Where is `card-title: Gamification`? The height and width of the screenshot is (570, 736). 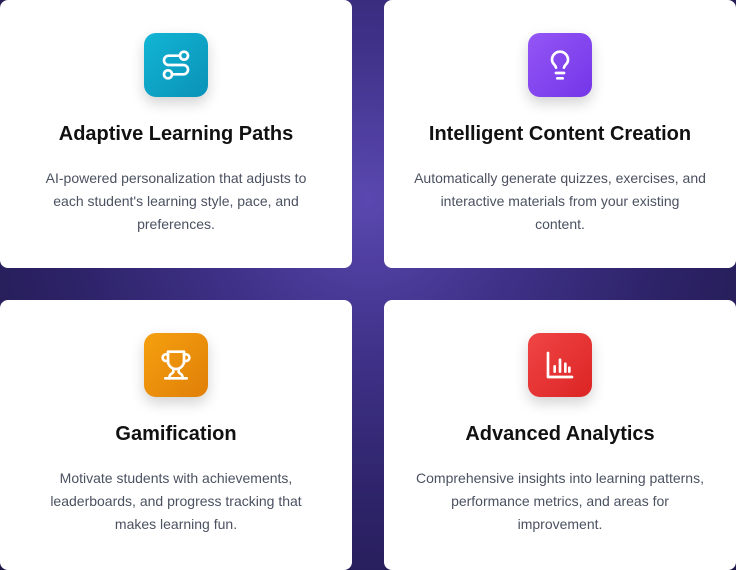 card-title: Gamification is located at coordinates (176, 434).